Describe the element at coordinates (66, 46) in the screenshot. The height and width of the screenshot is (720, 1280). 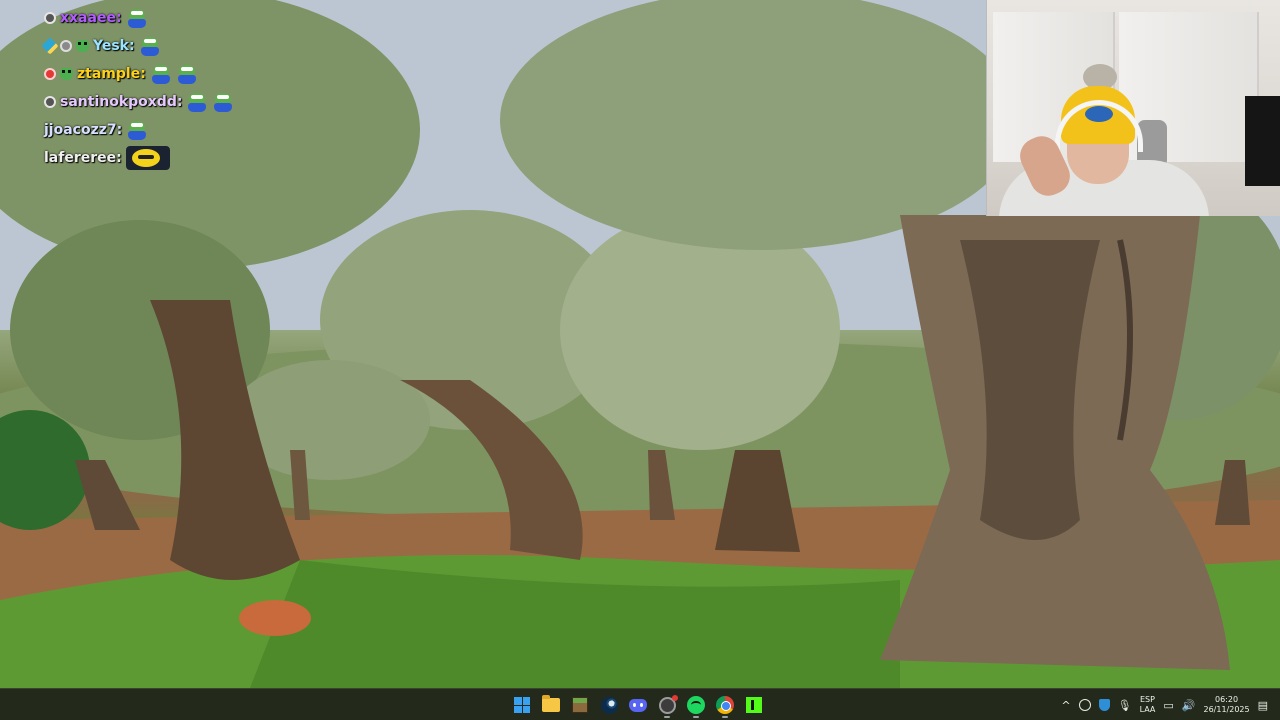
I see `subscriber-badge-icon` at that location.